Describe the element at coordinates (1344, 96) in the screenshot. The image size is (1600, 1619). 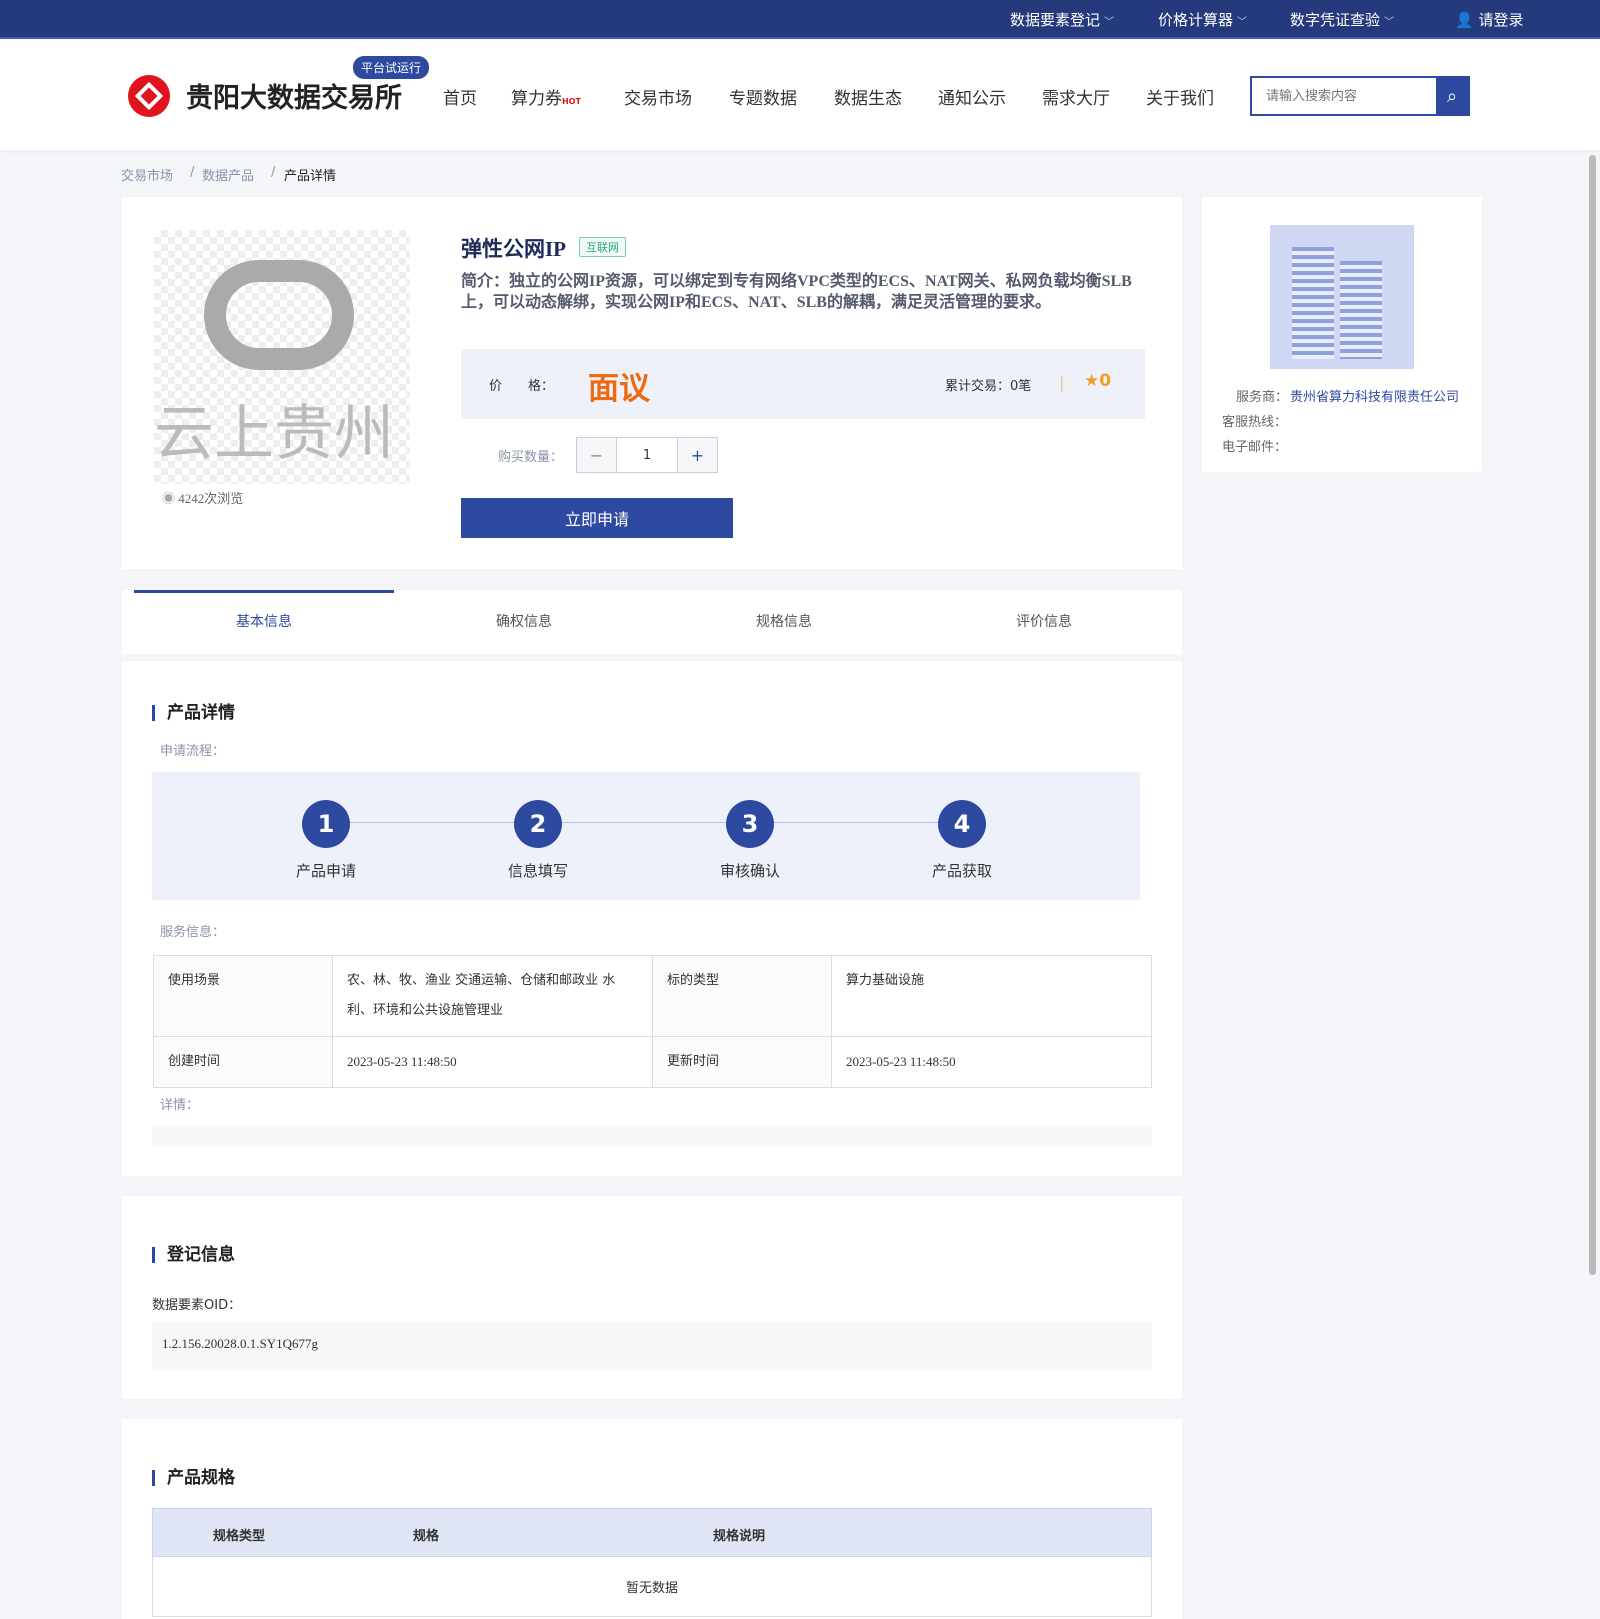
I see `search-input` at that location.